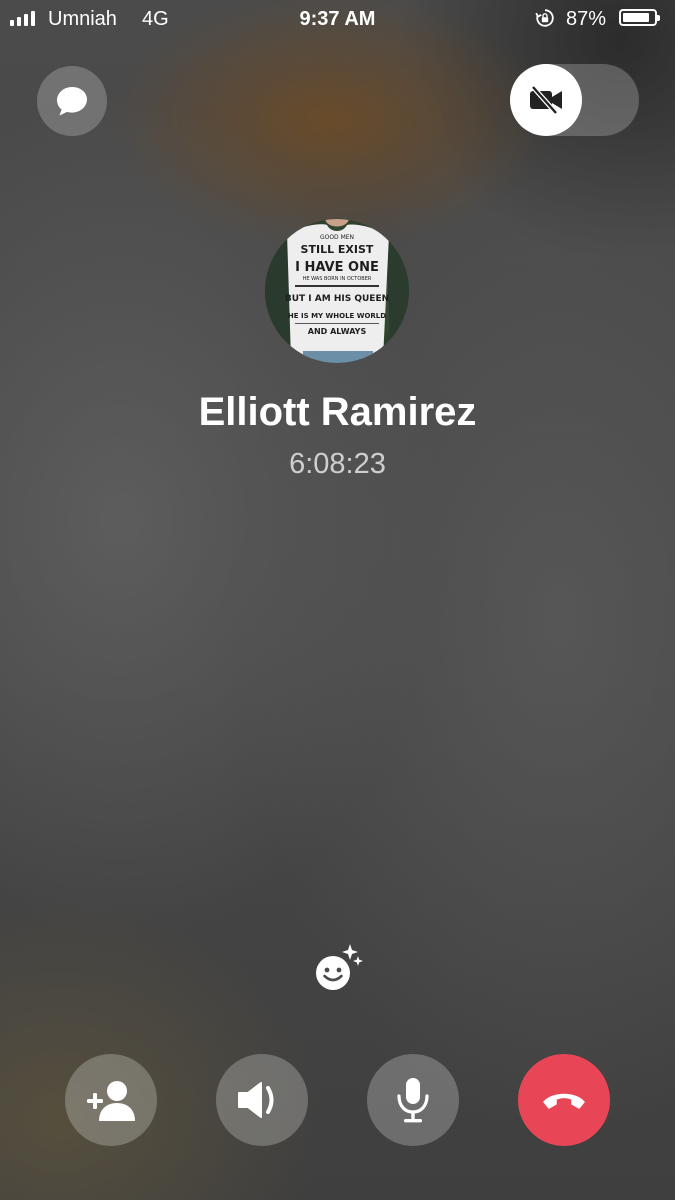 The image size is (675, 1200). I want to click on video-toggle, so click(574, 100).